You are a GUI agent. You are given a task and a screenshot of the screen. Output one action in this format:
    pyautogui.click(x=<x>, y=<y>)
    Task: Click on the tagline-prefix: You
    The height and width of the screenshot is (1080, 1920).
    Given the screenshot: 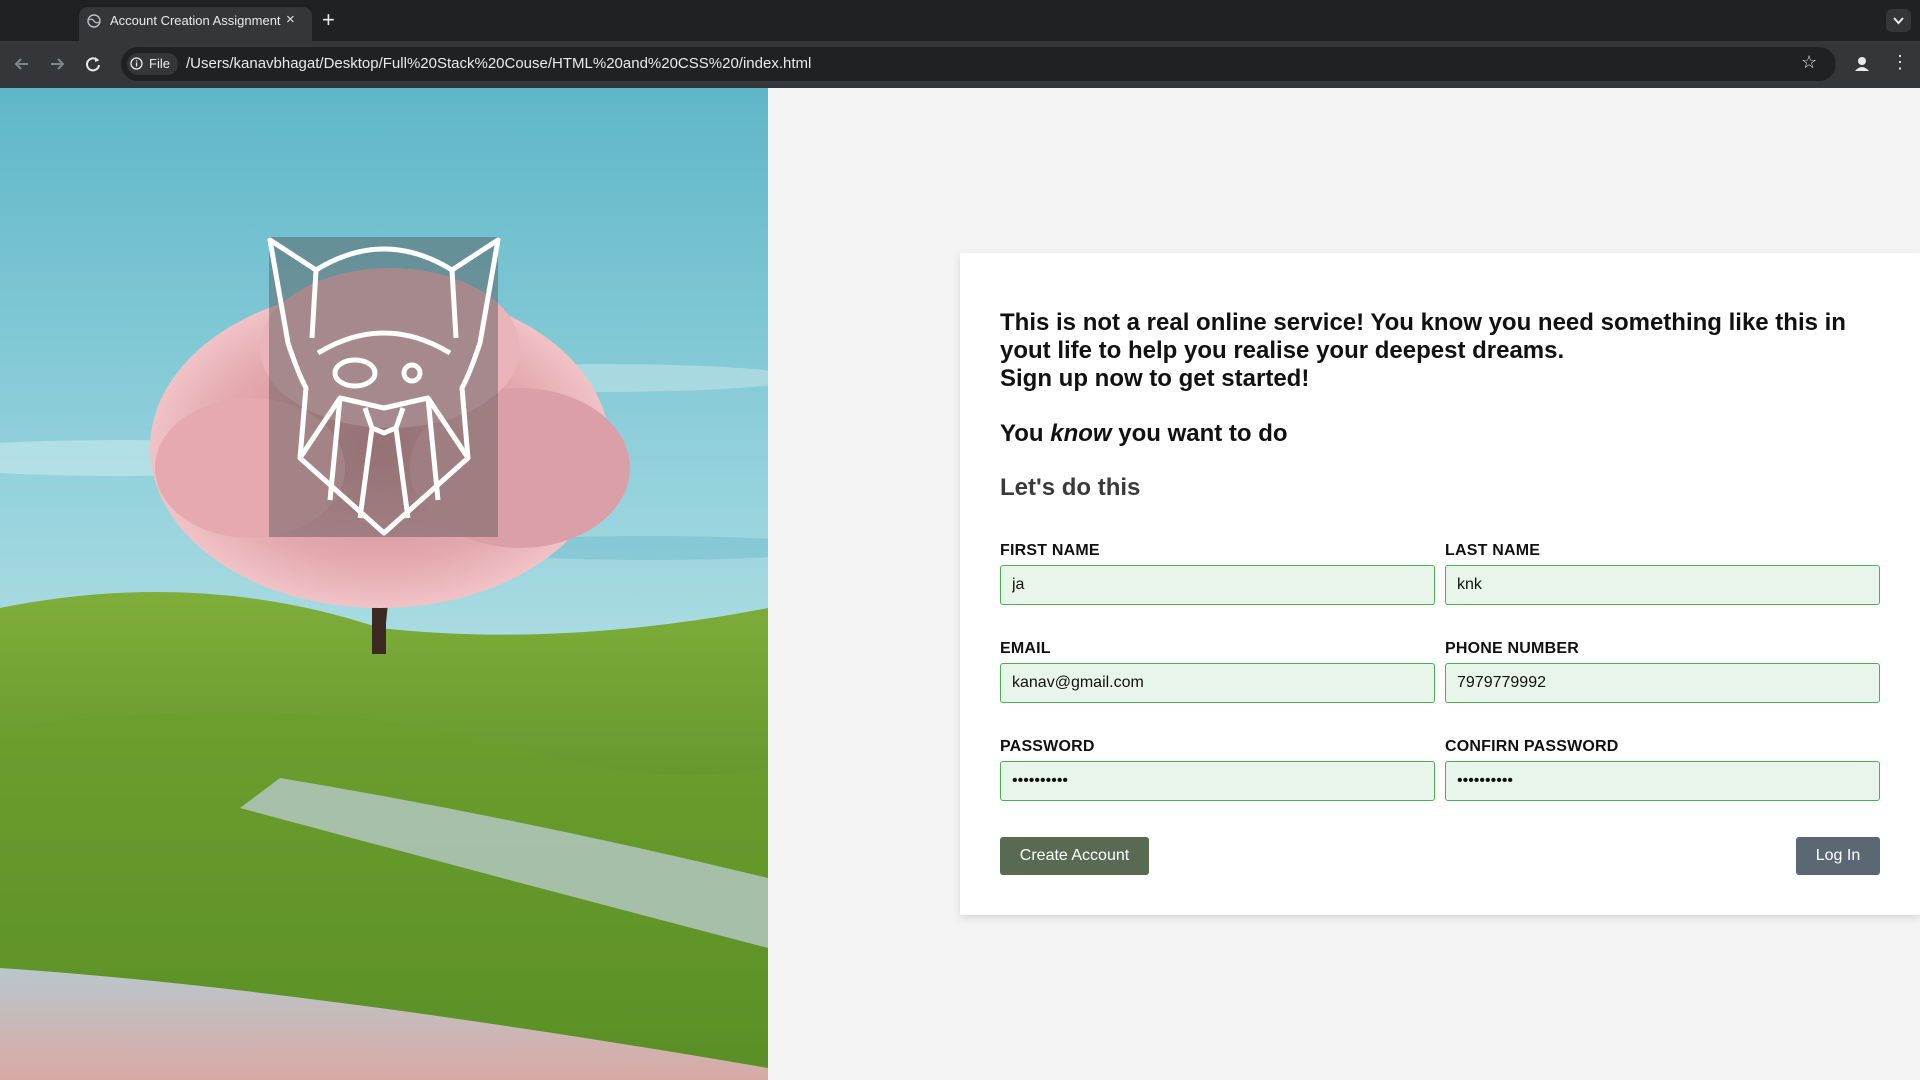 What is the action you would take?
    pyautogui.click(x=1025, y=433)
    